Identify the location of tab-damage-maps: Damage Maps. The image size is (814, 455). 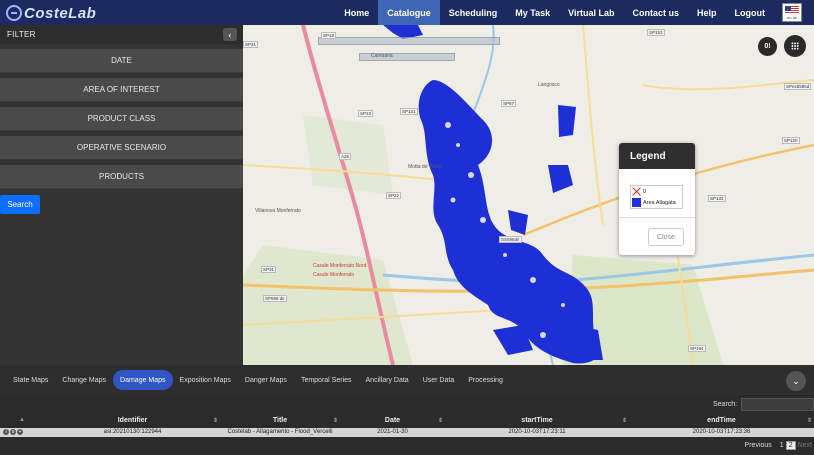
(143, 380).